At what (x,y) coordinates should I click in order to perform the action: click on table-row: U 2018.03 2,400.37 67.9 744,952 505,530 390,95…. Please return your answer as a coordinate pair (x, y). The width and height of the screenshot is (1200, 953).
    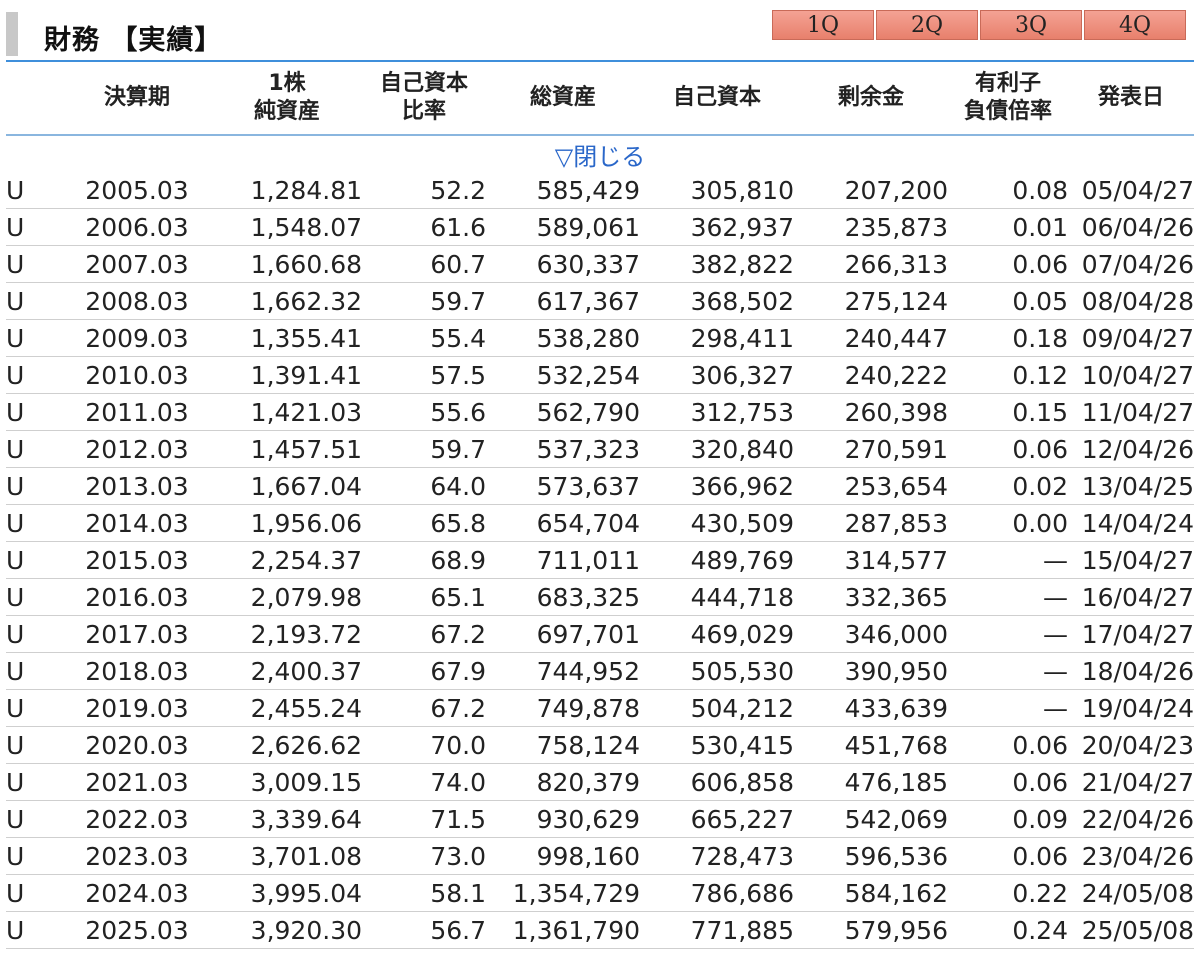
    Looking at the image, I should click on (600, 671).